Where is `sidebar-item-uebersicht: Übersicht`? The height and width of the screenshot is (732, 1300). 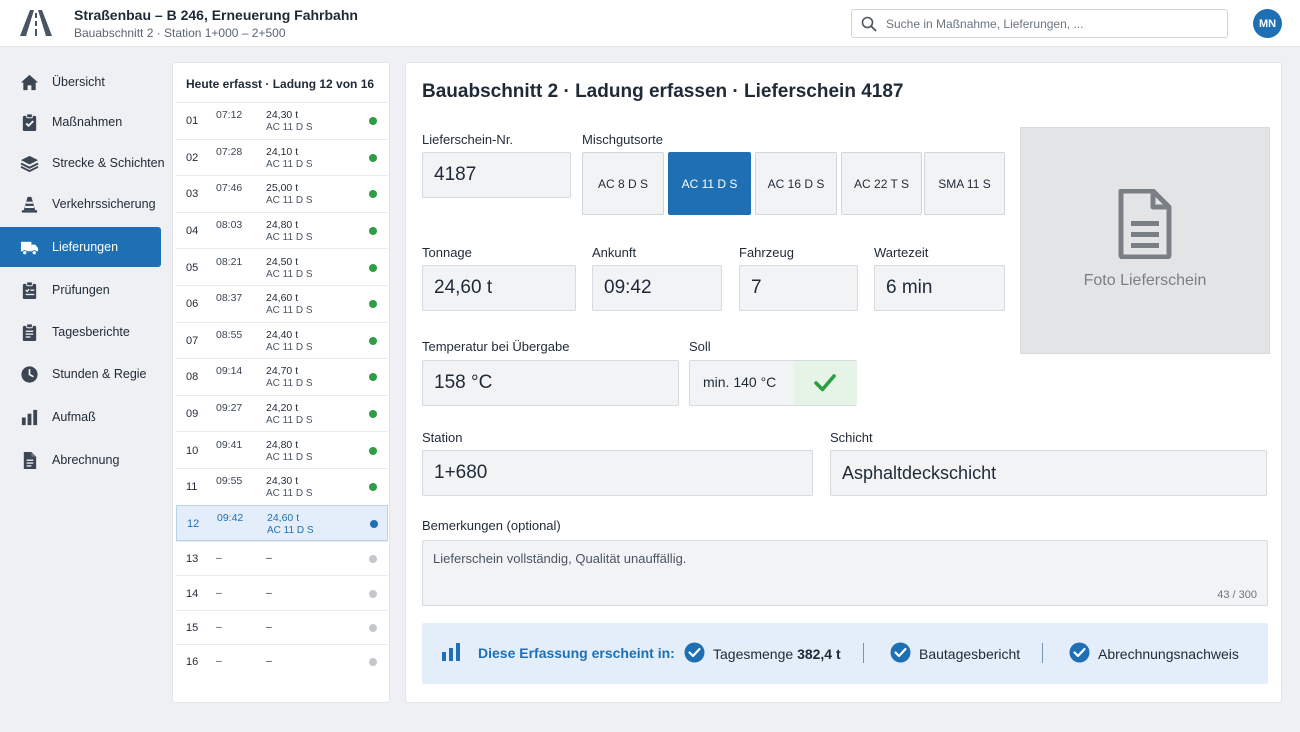 sidebar-item-uebersicht: Übersicht is located at coordinates (80, 82).